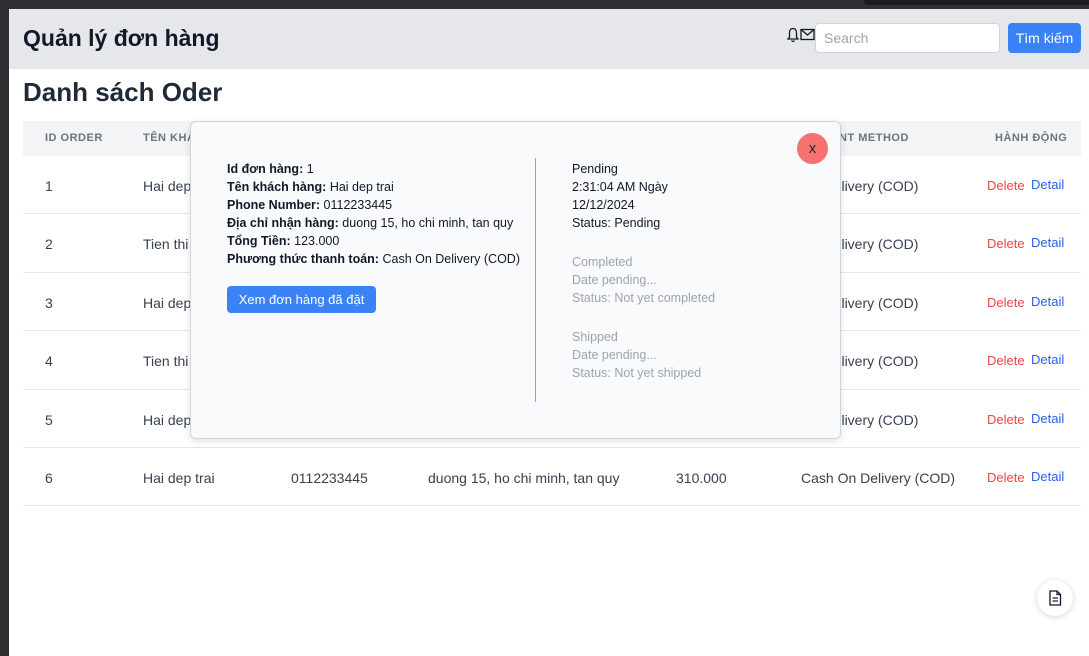 This screenshot has width=1089, height=656. I want to click on browser-left-strip, so click(4, 332).